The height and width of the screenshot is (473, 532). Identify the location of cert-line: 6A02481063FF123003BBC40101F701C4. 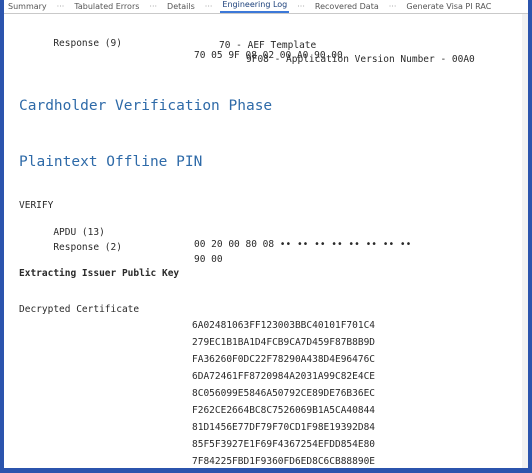
(284, 325).